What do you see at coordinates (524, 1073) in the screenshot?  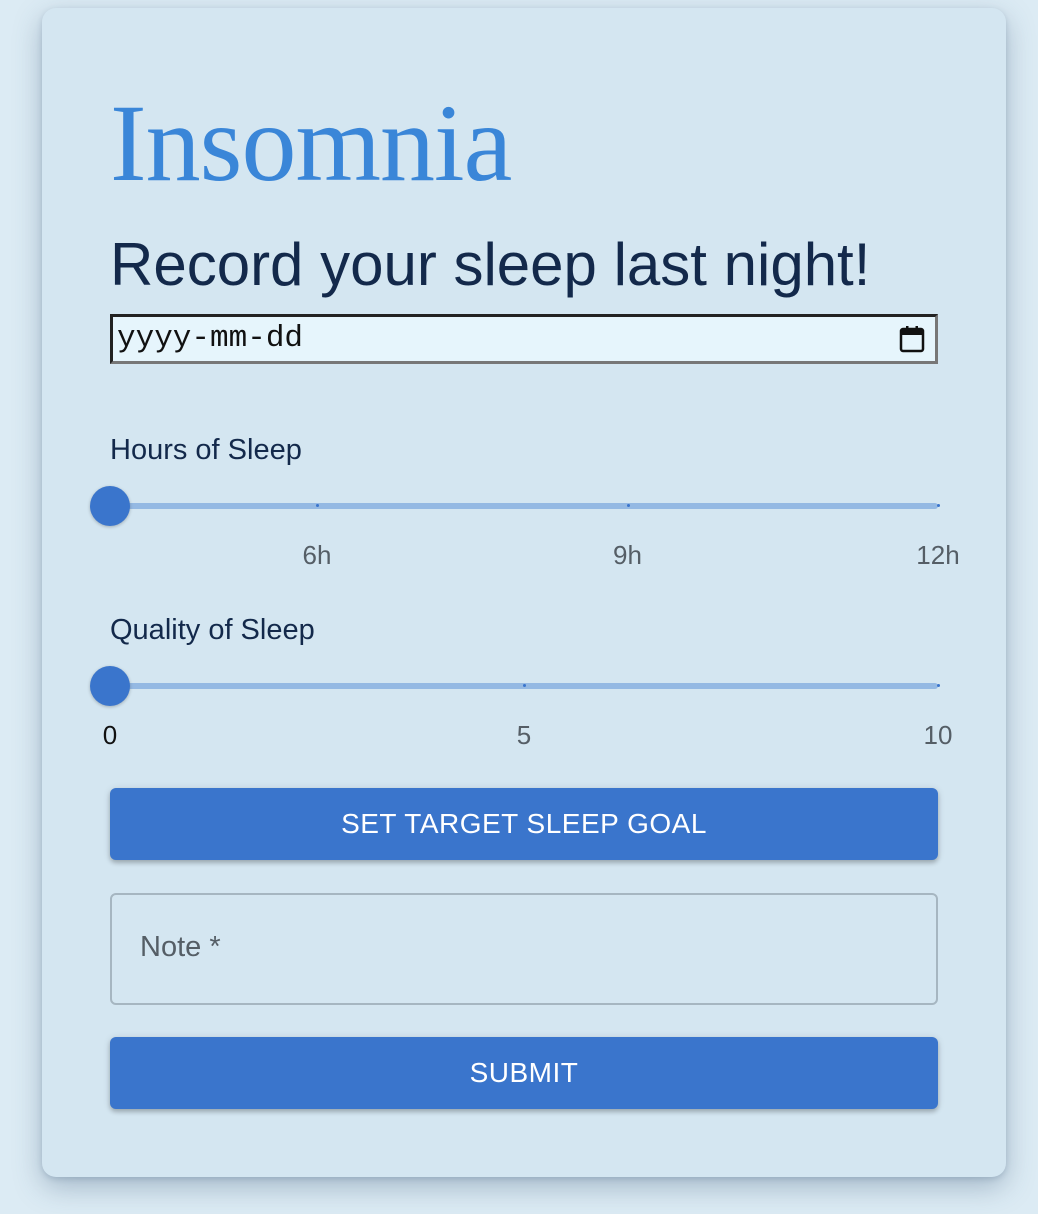 I see `submit-button: SUBMIT` at bounding box center [524, 1073].